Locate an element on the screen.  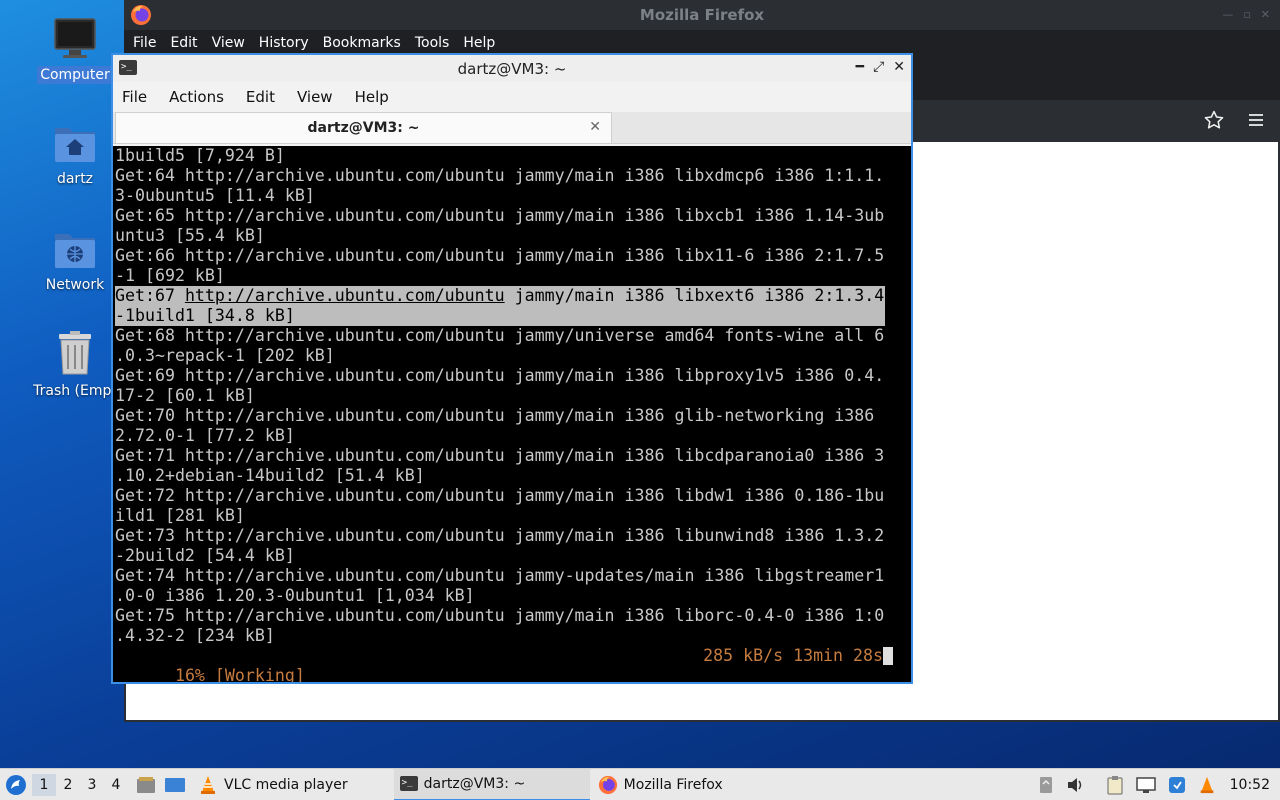
menu-tools: Tools is located at coordinates (432, 43).